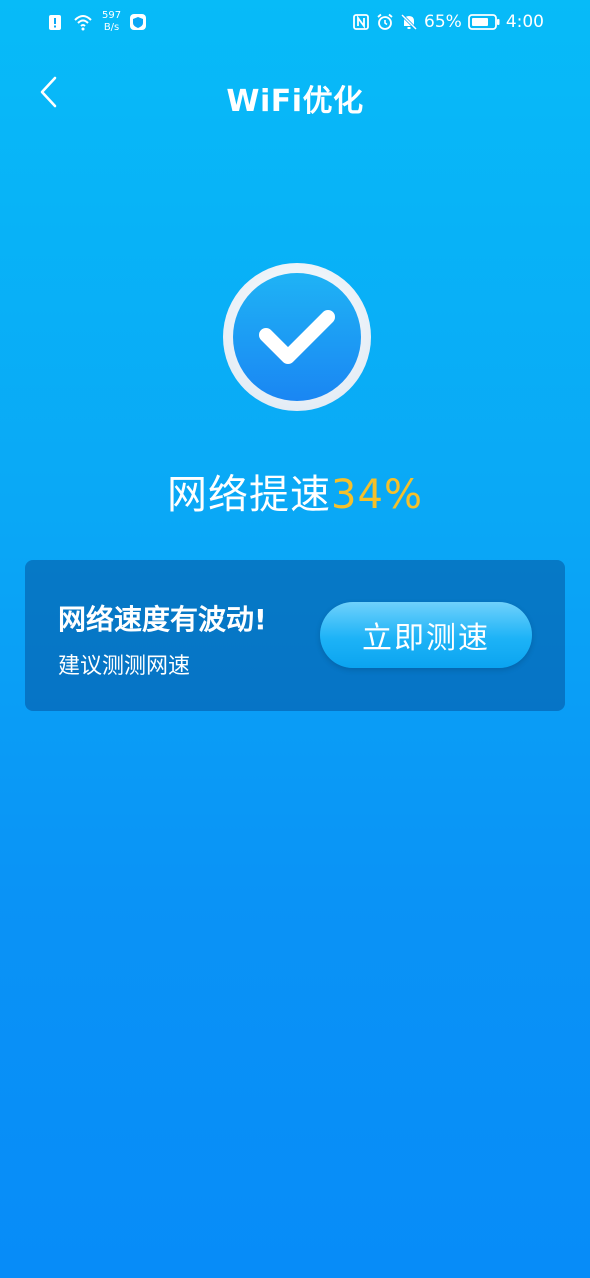 Image resolution: width=590 pixels, height=1278 pixels. What do you see at coordinates (377, 495) in the screenshot?
I see `boost-percent: 34%` at bounding box center [377, 495].